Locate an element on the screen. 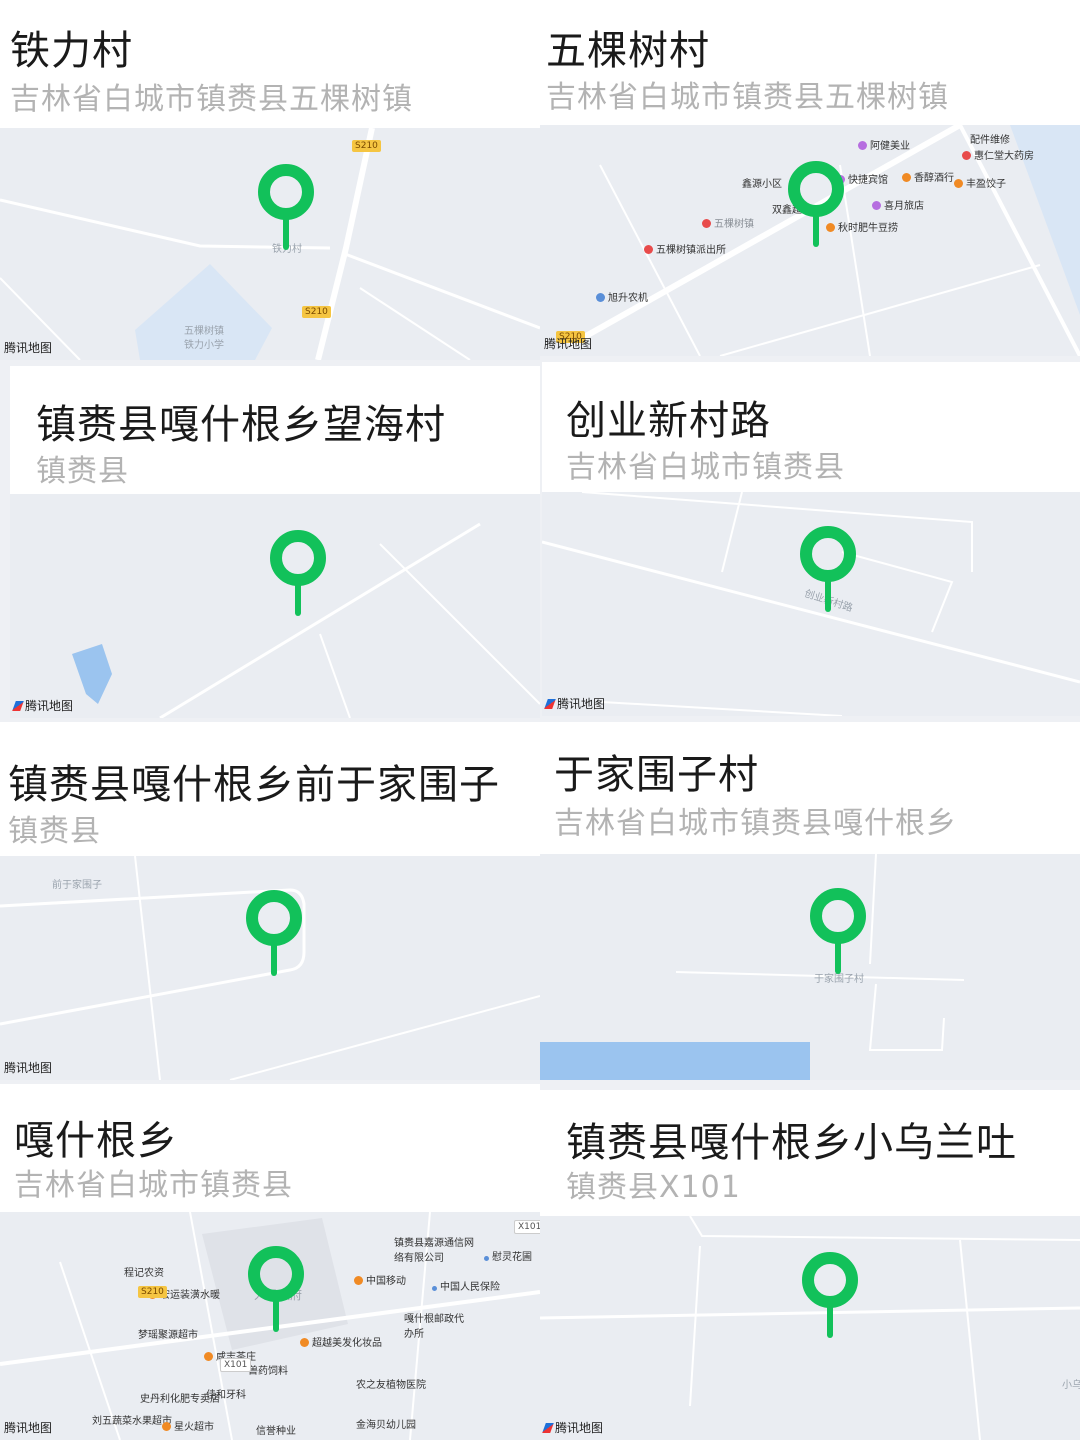  card-header: 铁力村 吉林省白城市镇赉县五棵树镇 is located at coordinates (270, 64).